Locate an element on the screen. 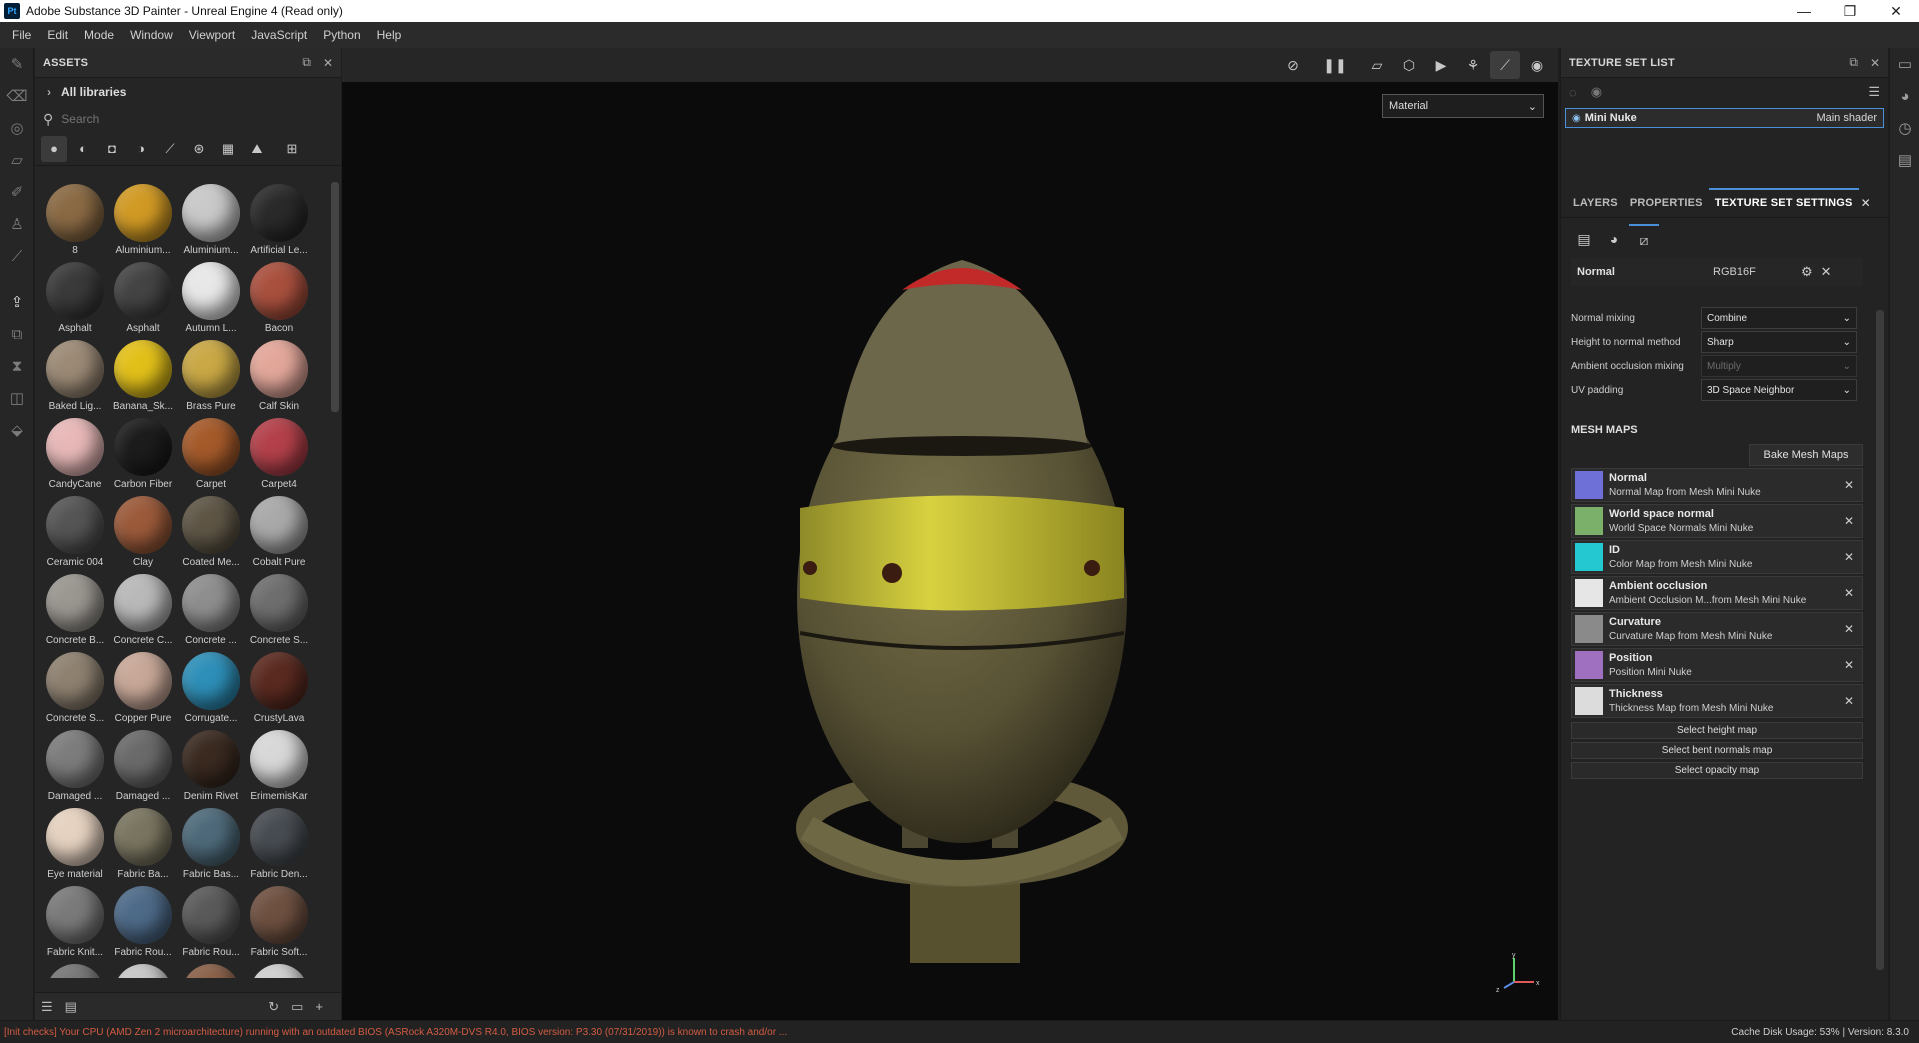  hide-icon: ◌ is located at coordinates (1573, 92).